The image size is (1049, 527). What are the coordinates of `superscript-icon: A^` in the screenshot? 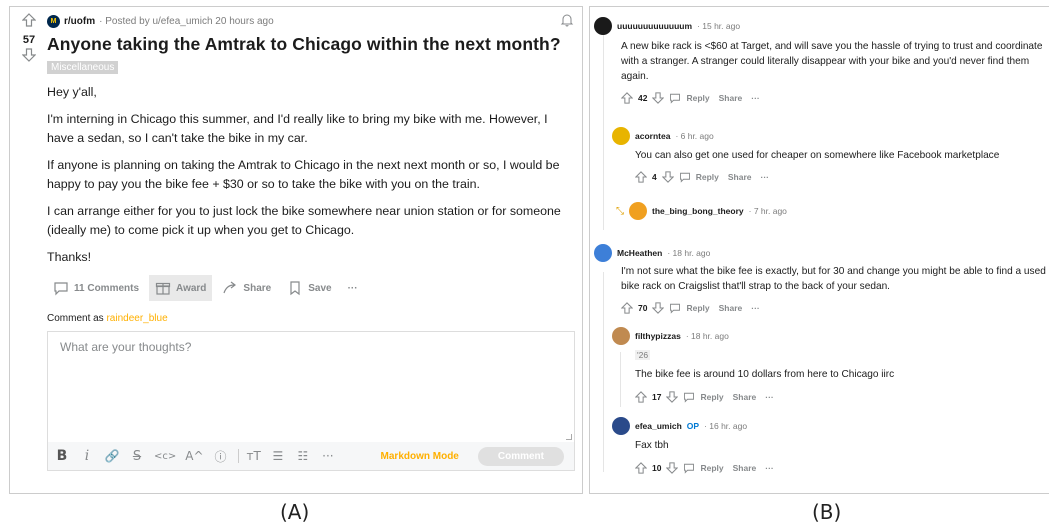 It's located at (194, 456).